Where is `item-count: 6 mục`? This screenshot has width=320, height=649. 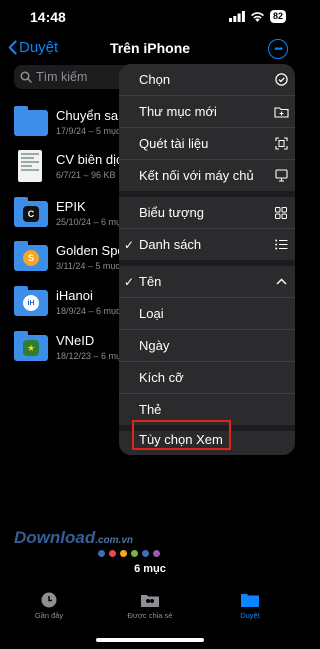
item-count: 6 mục is located at coordinates (150, 569).